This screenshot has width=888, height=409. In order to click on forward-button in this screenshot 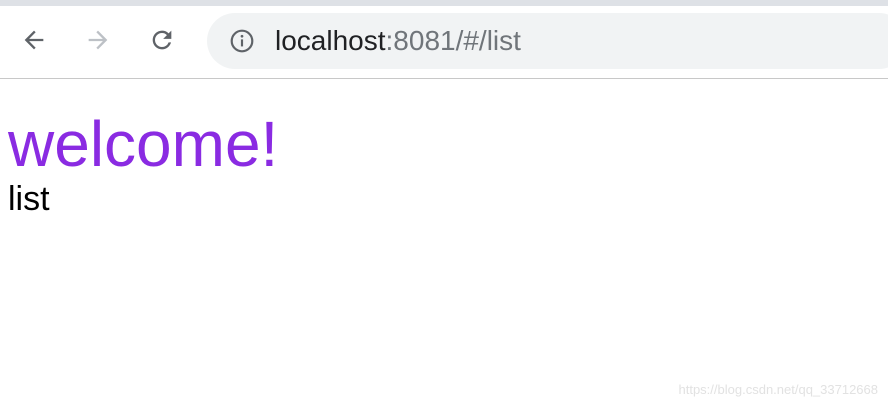, I will do `click(98, 40)`.